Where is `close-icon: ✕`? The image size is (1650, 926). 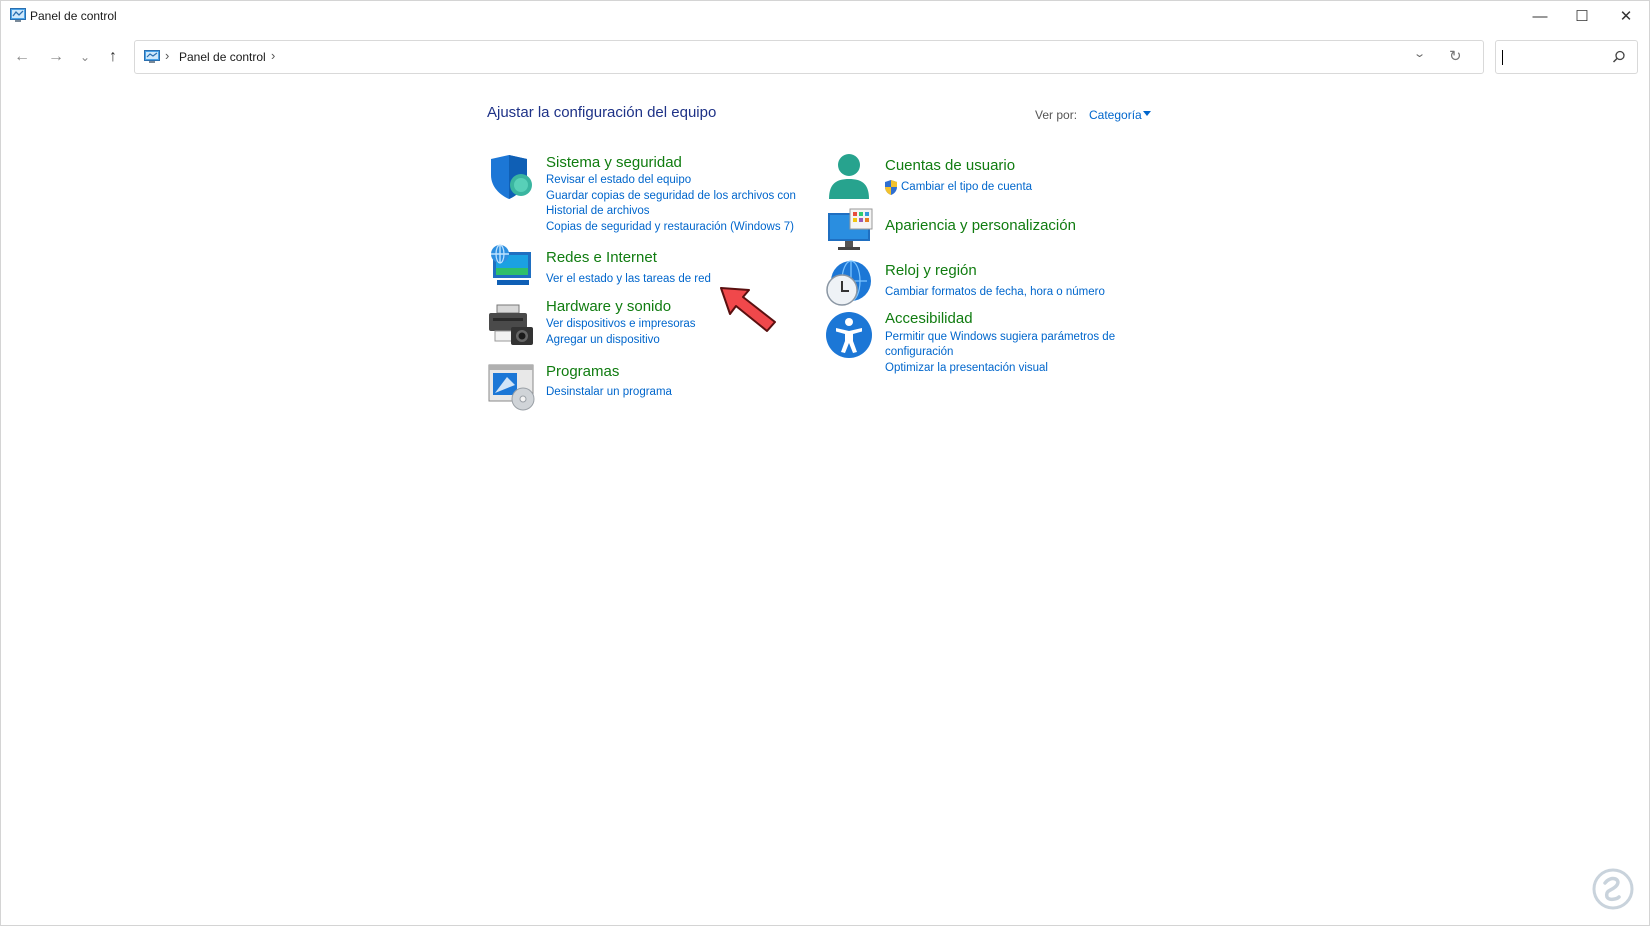
close-icon: ✕ is located at coordinates (1626, 16).